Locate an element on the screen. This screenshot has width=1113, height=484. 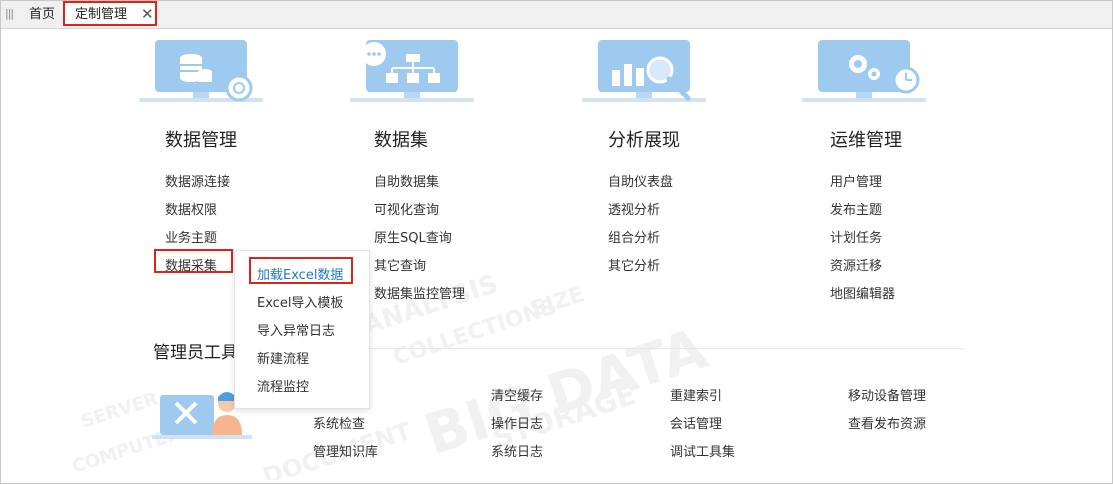
link-combined-analysis: 组合分析 is located at coordinates (634, 236).